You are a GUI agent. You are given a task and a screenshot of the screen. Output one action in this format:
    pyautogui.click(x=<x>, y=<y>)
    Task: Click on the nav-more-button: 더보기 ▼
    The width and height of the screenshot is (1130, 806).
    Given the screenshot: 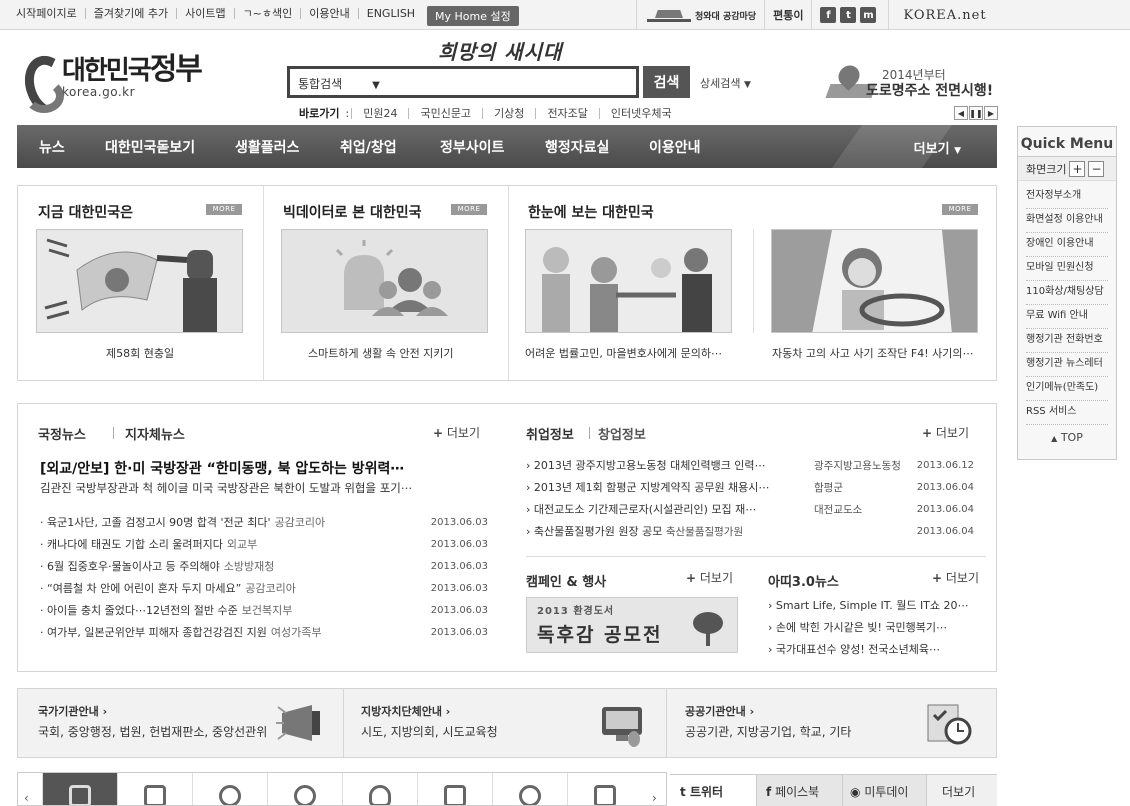 What is the action you would take?
    pyautogui.click(x=937, y=147)
    